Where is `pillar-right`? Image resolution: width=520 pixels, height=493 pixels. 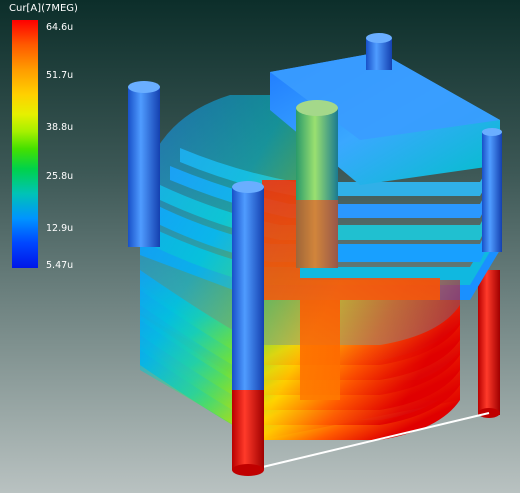
pillar-right is located at coordinates (492, 192).